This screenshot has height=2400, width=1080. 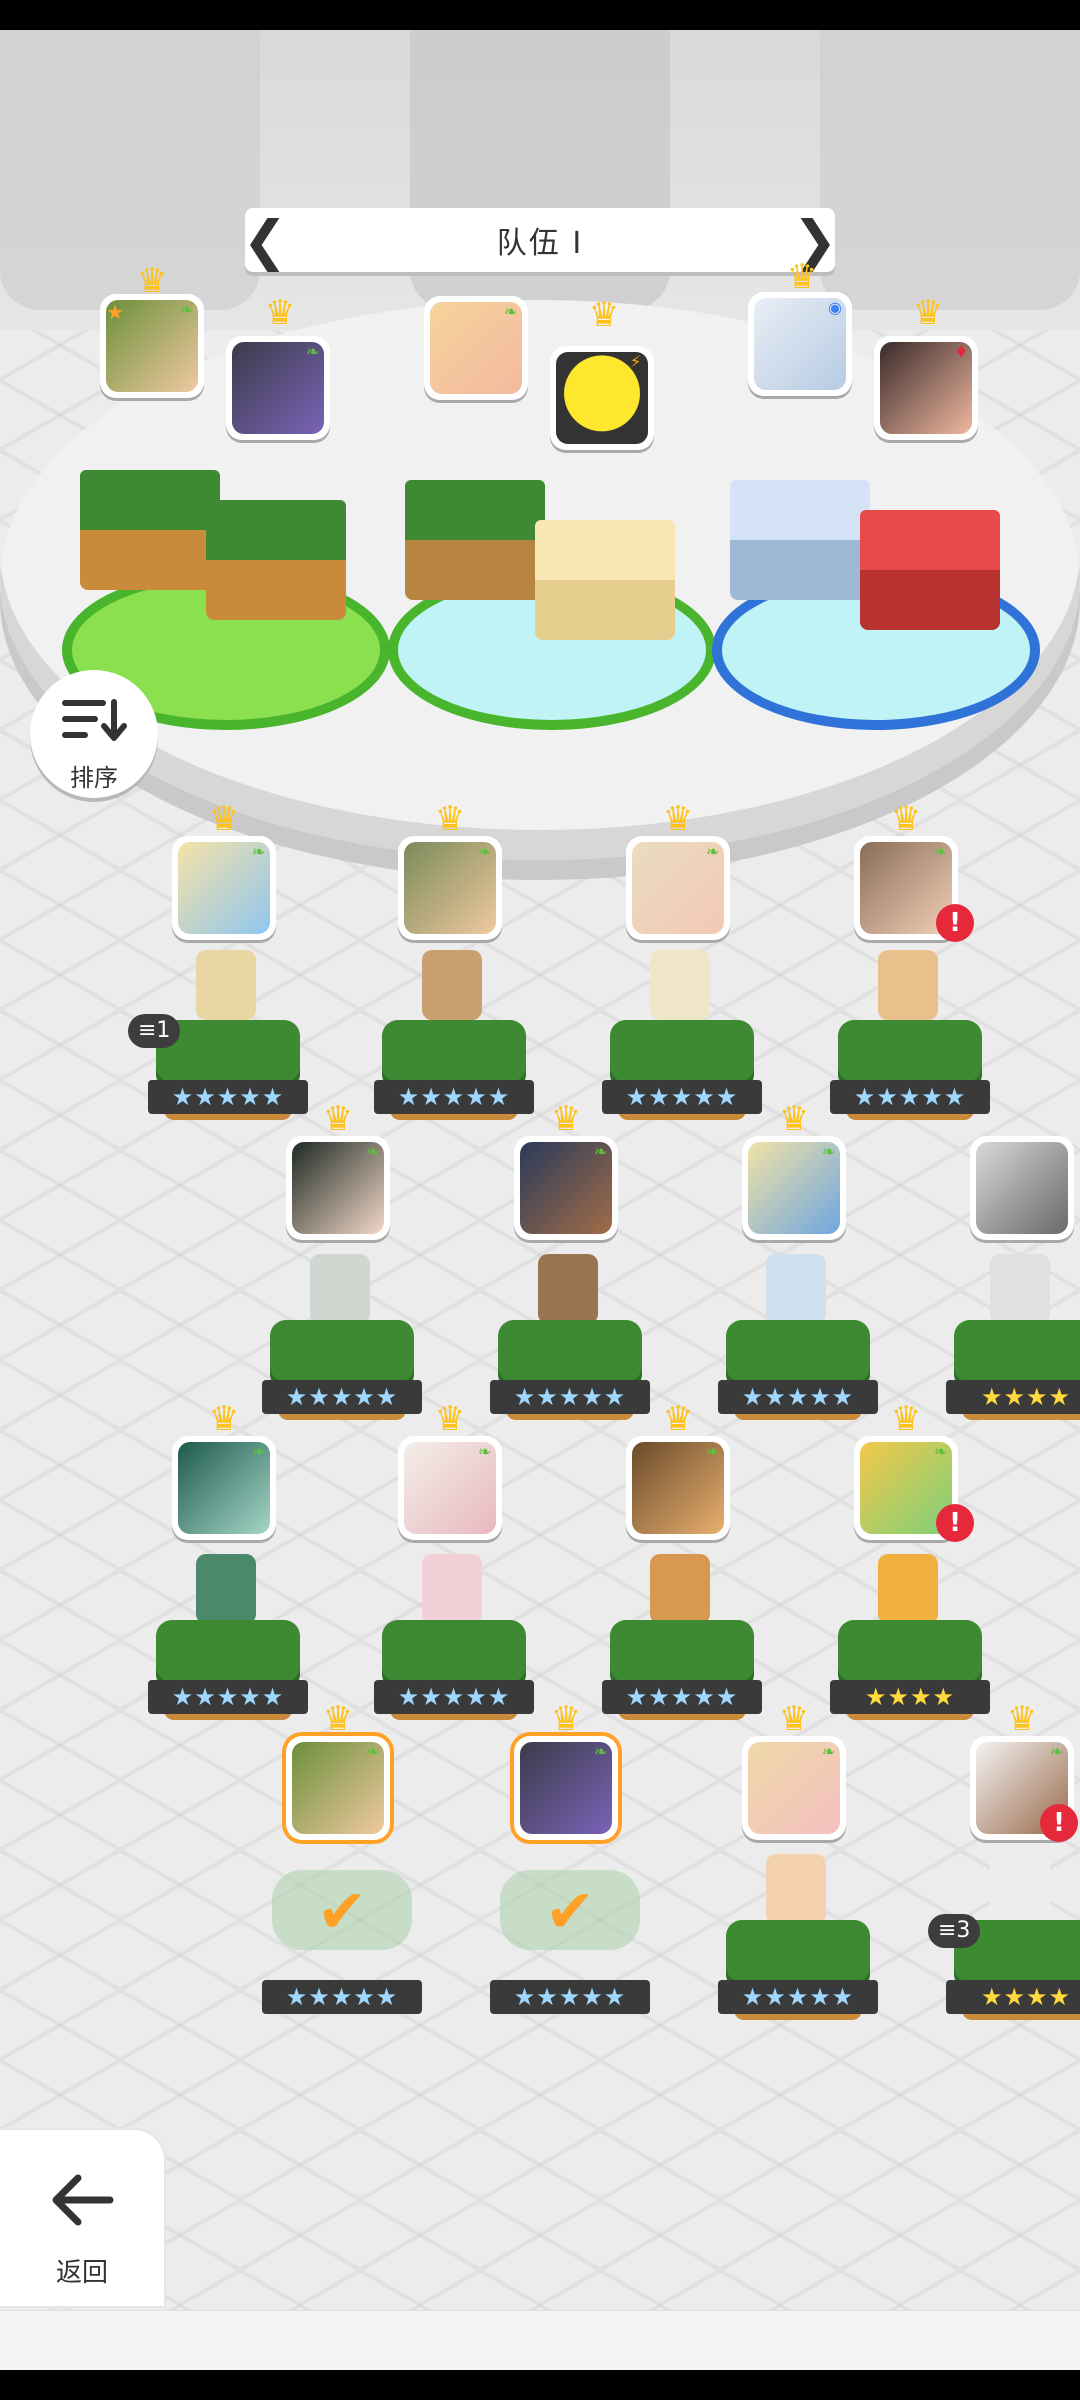 I want to click on team-title-bar: ❮ 队伍 I ❯, so click(x=540, y=240).